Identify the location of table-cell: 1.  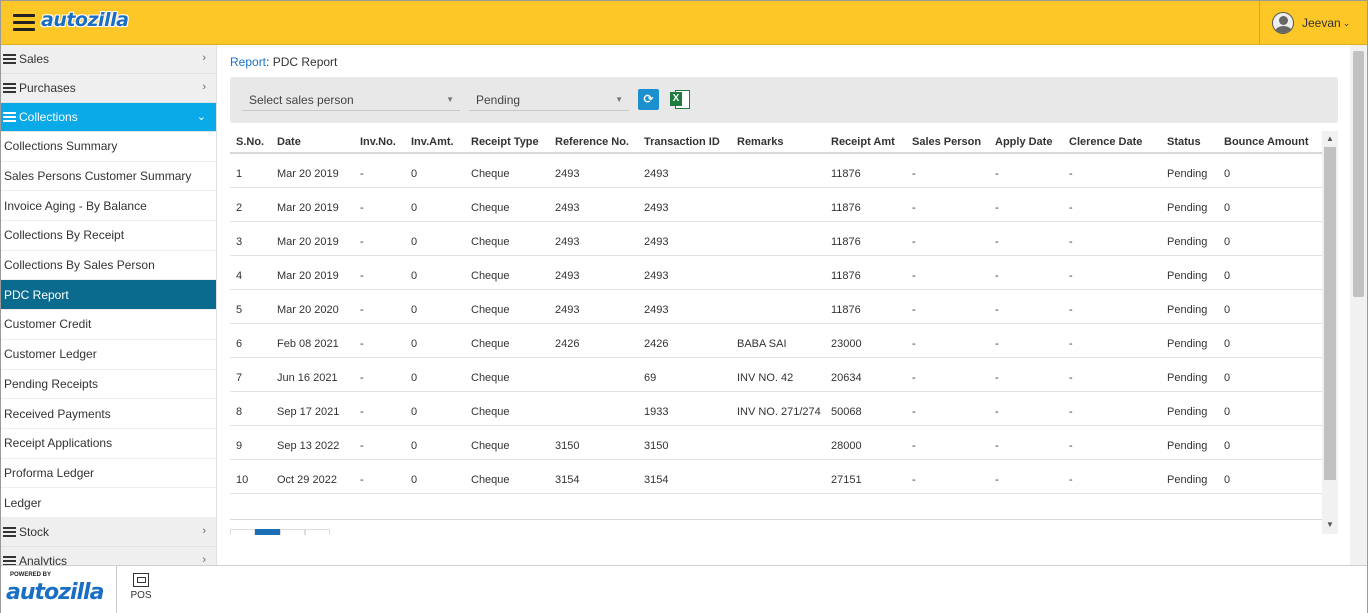
(250, 170).